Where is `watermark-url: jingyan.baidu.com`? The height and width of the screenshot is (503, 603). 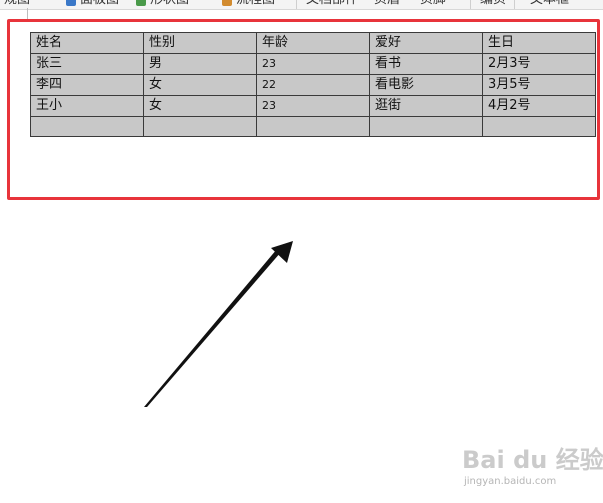 watermark-url: jingyan.baidu.com is located at coordinates (510, 481).